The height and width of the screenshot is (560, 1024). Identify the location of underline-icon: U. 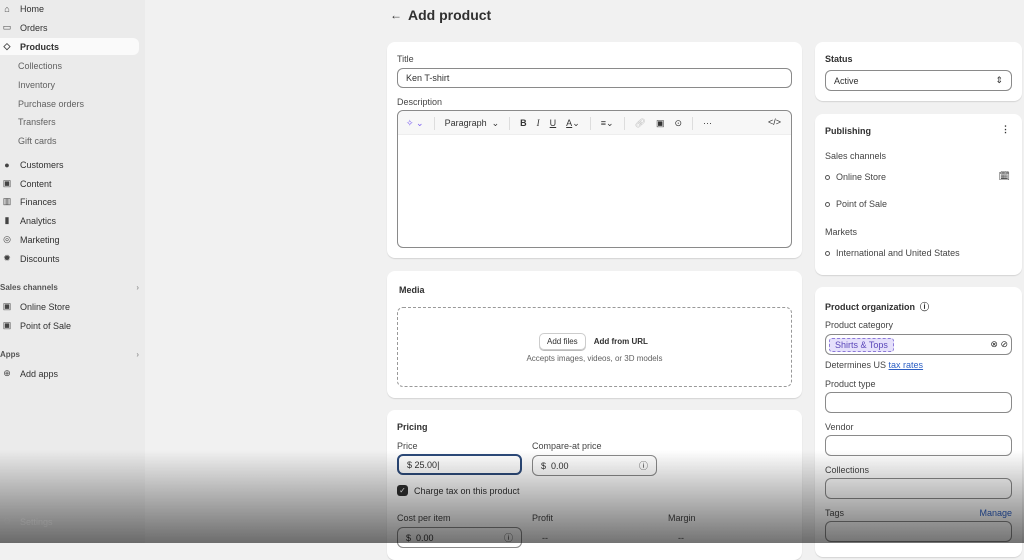
(553, 123).